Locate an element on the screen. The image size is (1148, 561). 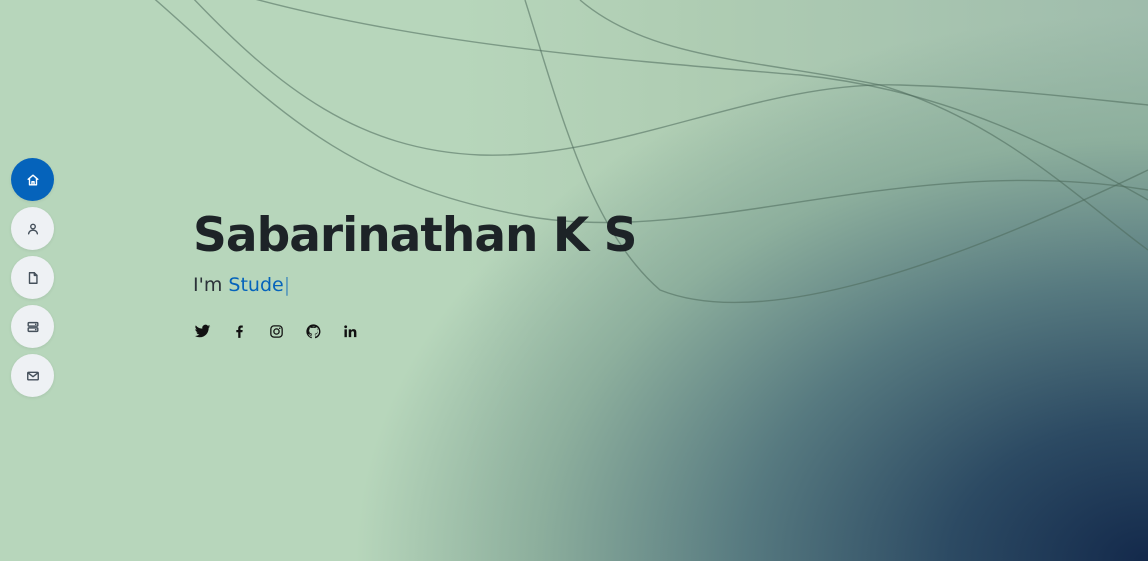
nav-resume-button is located at coordinates (32, 277).